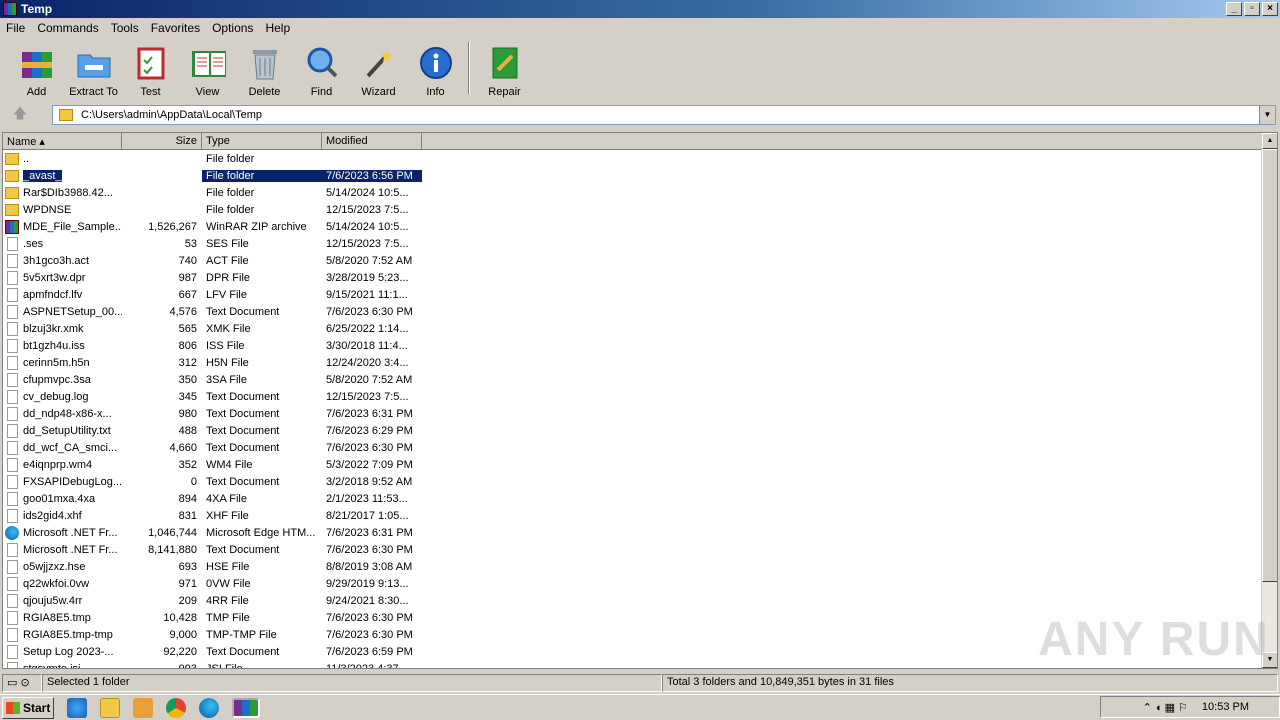 Image resolution: width=1280 pixels, height=720 pixels. I want to click on view-button: View, so click(207, 69).